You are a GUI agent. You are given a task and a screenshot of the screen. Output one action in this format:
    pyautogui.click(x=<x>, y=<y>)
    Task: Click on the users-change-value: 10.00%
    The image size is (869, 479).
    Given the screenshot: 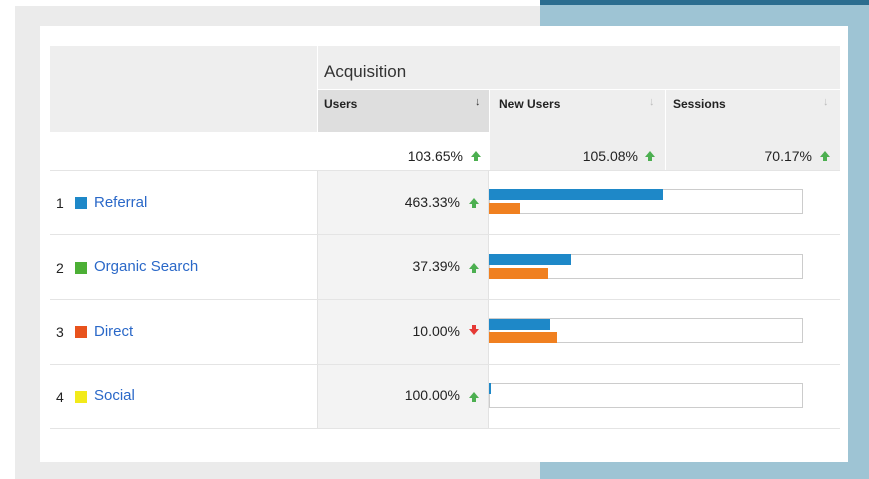 What is the action you would take?
    pyautogui.click(x=436, y=331)
    